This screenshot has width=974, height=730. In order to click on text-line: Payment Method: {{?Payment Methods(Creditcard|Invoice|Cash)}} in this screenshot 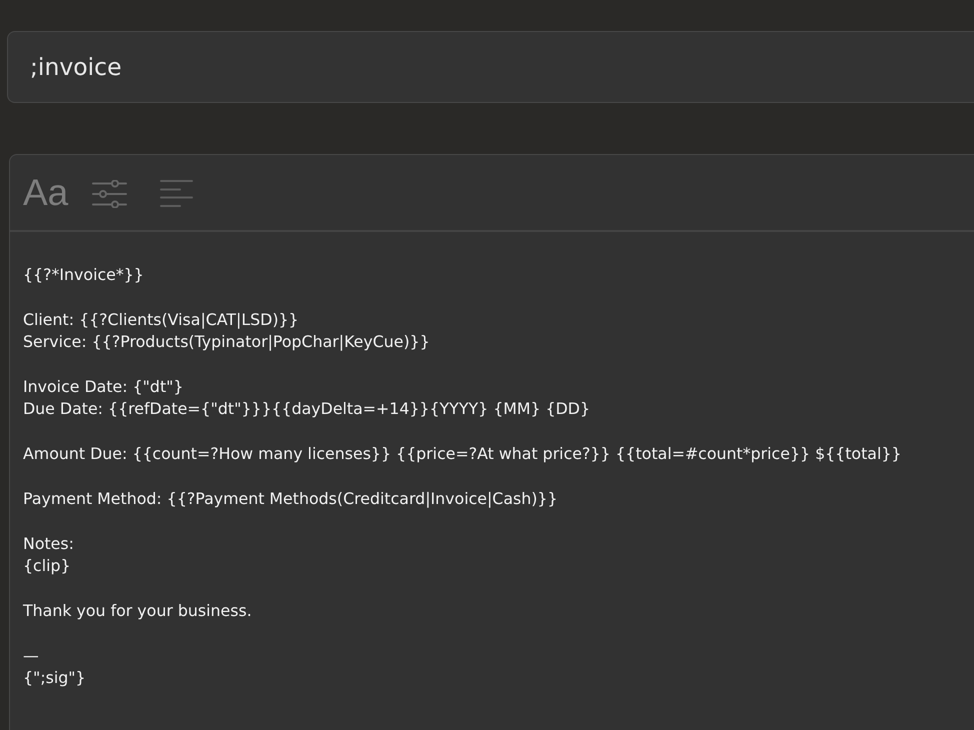, I will do `click(290, 499)`.